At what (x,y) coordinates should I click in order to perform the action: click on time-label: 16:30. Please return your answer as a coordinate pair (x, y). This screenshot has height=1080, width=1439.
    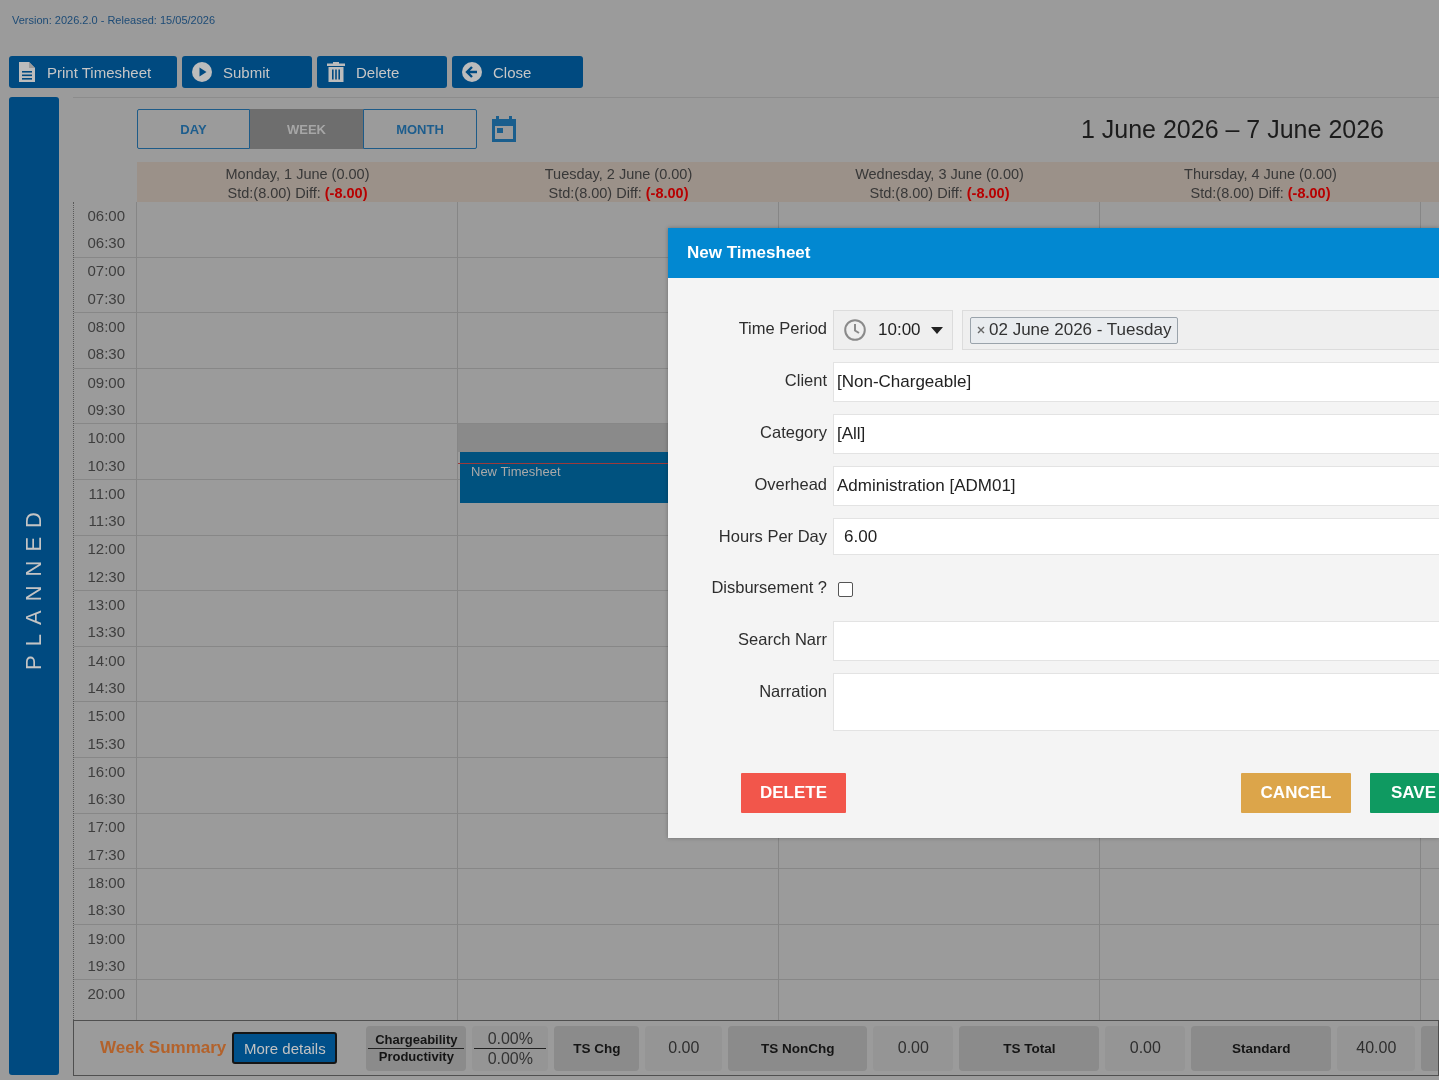
    Looking at the image, I should click on (106, 799).